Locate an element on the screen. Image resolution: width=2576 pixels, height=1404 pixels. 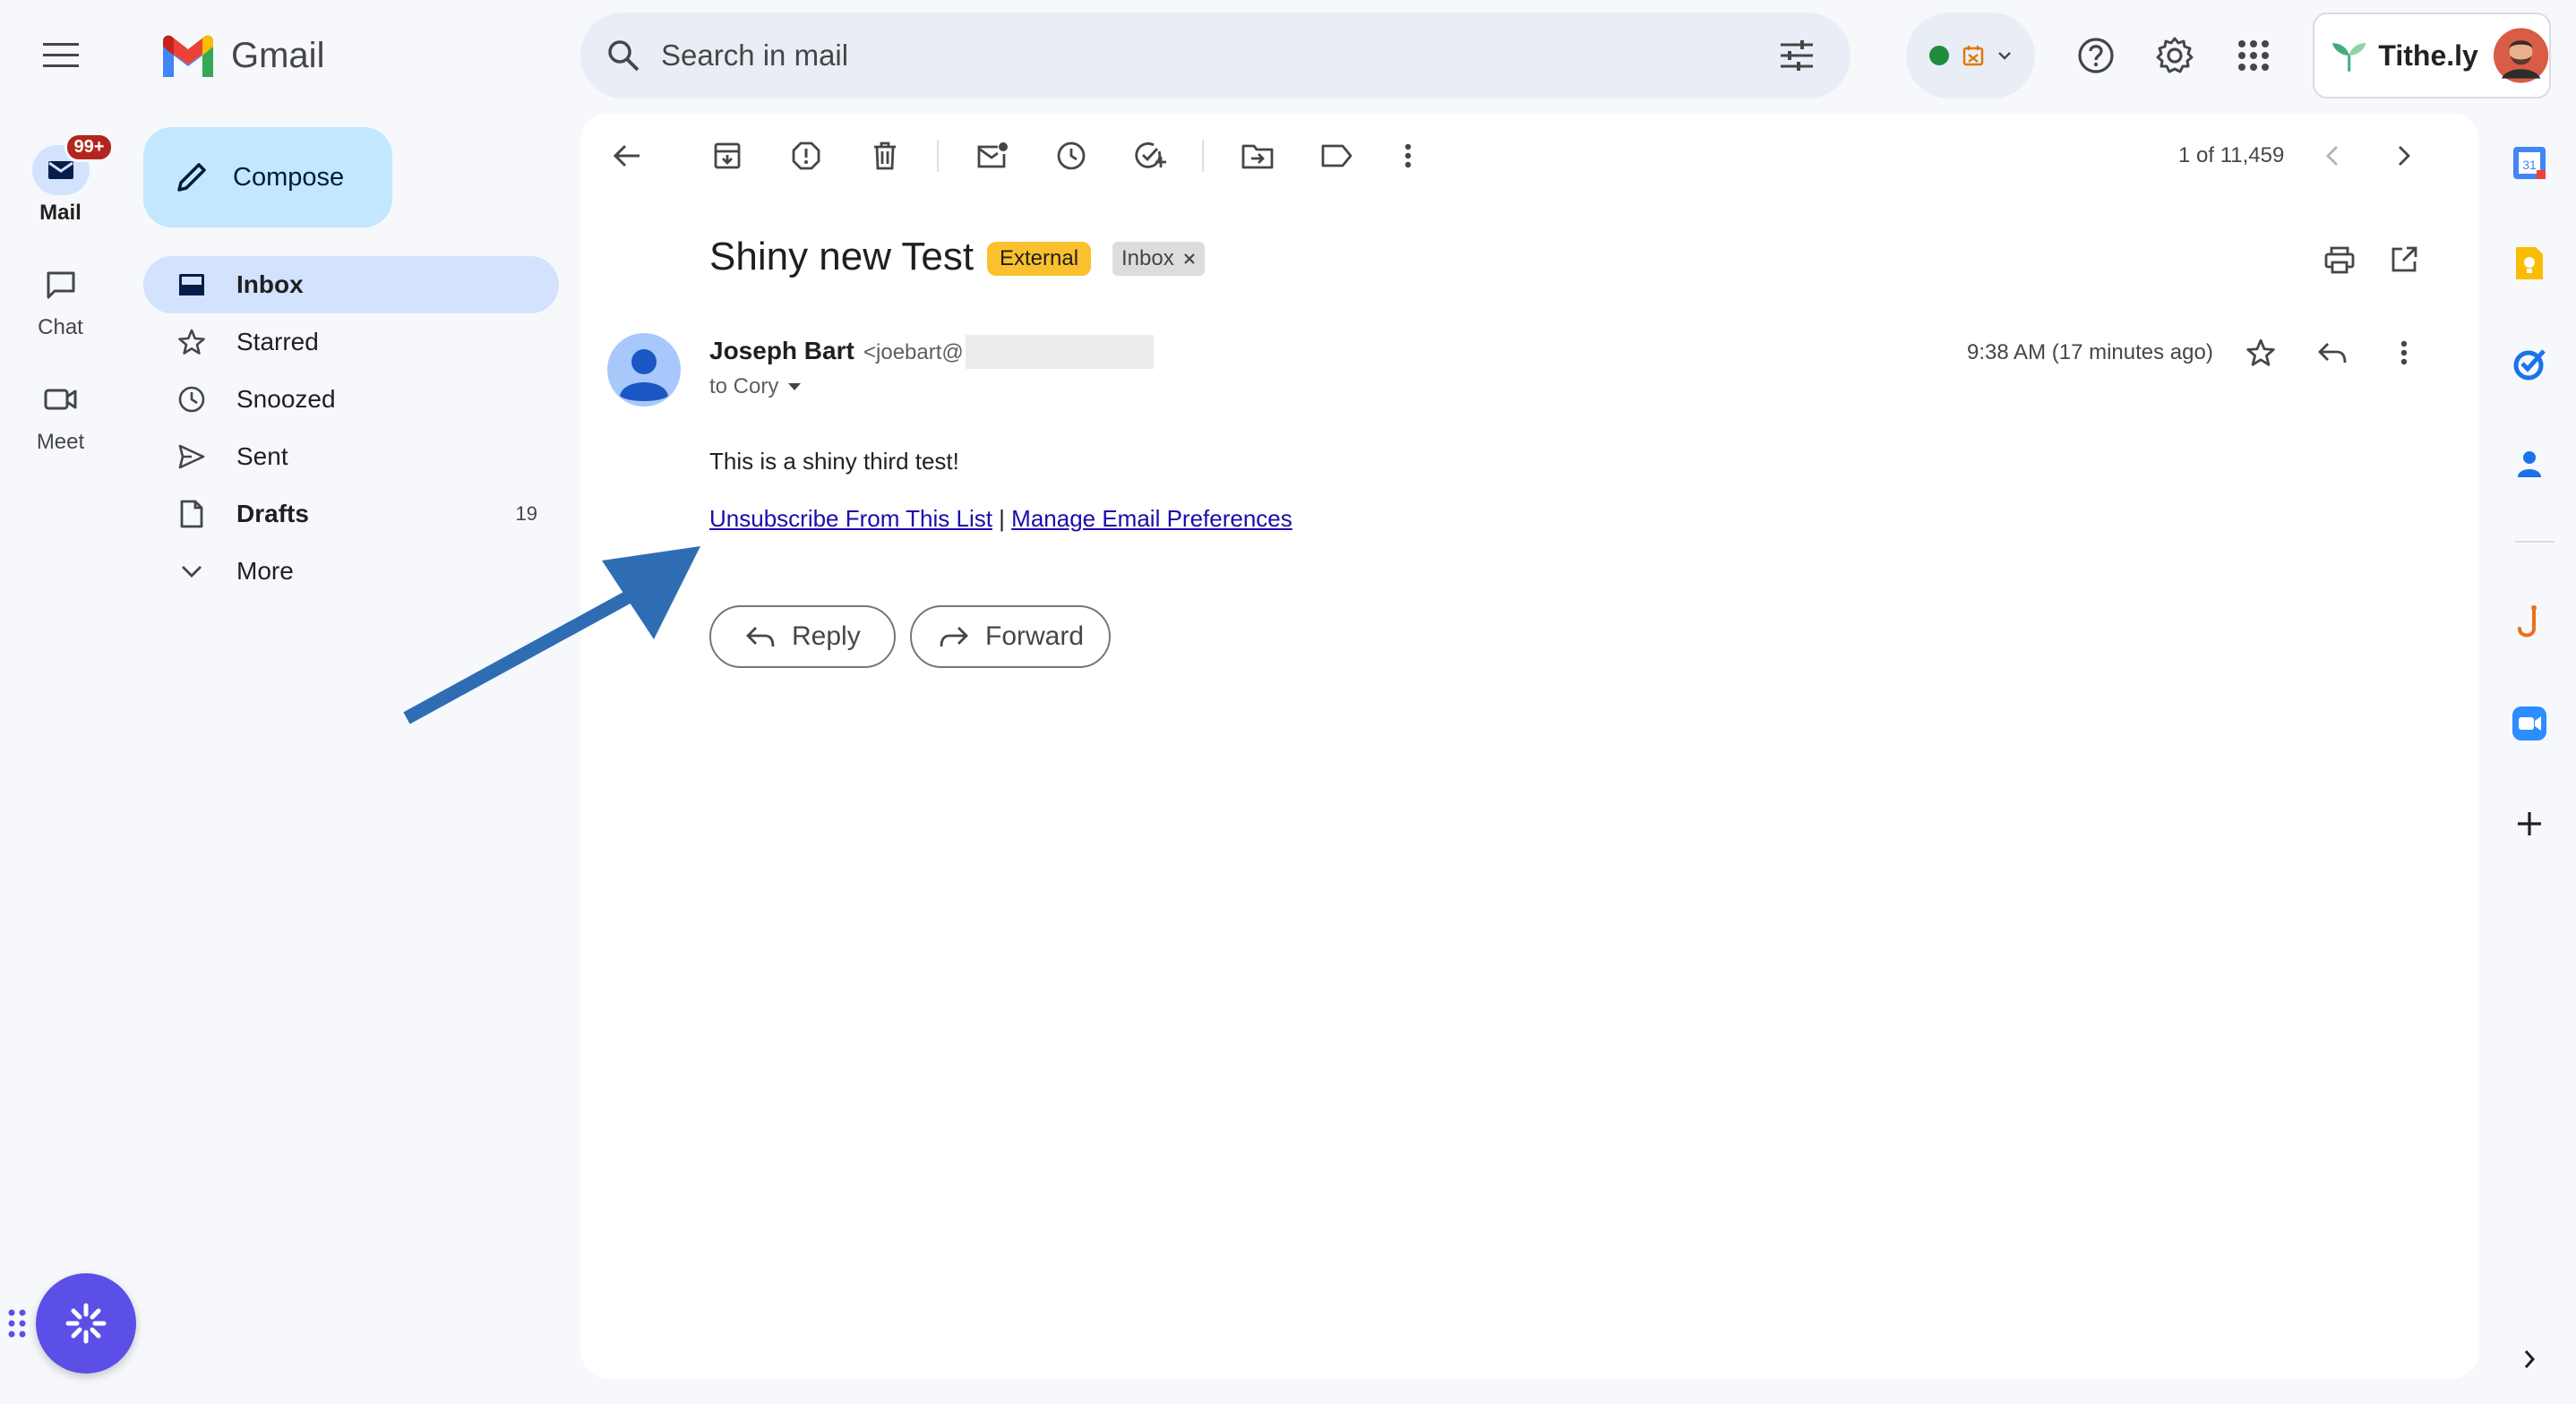
mail-icon is located at coordinates (60, 170).